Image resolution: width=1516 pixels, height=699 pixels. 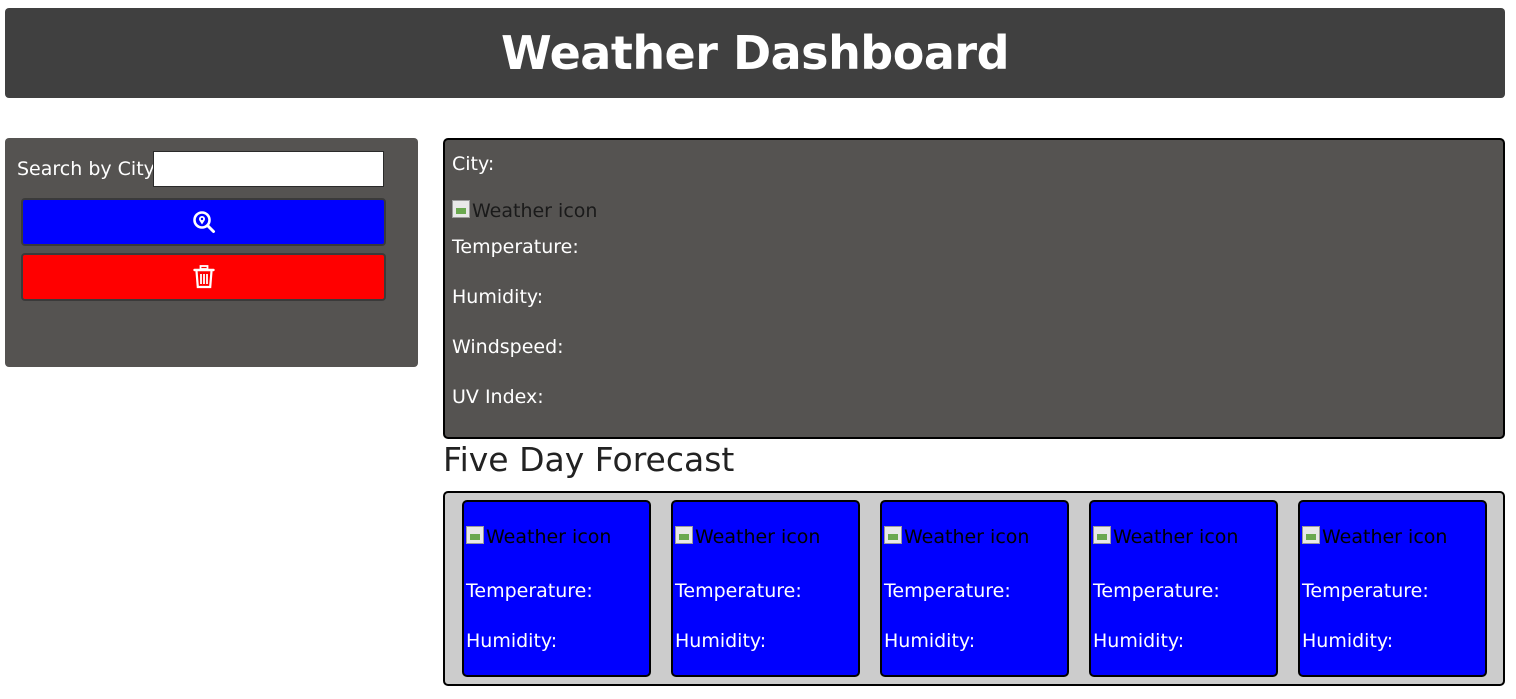 What do you see at coordinates (515, 247) in the screenshot?
I see `temperature-label: Temperature:` at bounding box center [515, 247].